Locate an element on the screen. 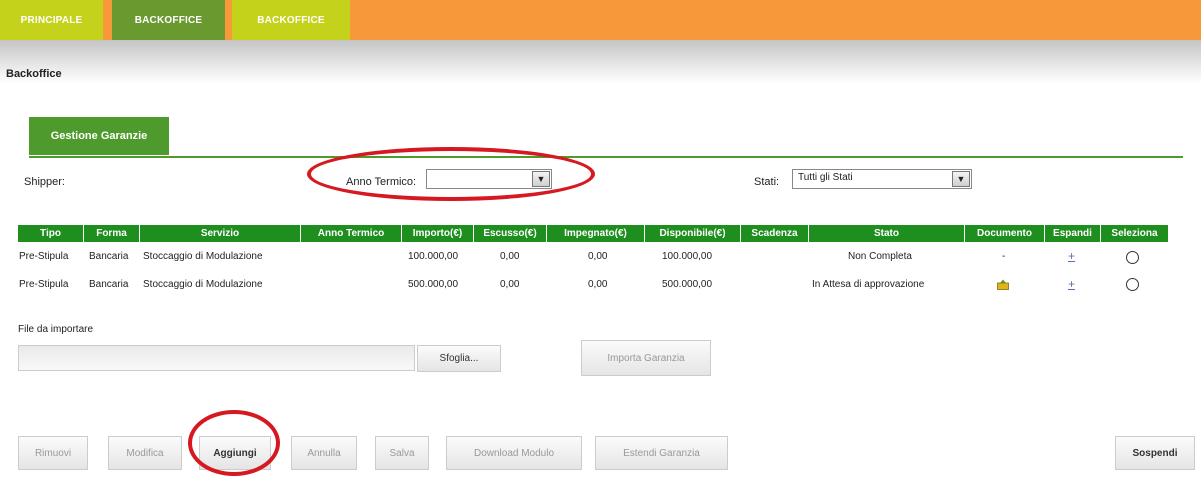 Image resolution: width=1201 pixels, height=478 pixels. column-header-impegnato: Impegnato(€) is located at coordinates (596, 233).